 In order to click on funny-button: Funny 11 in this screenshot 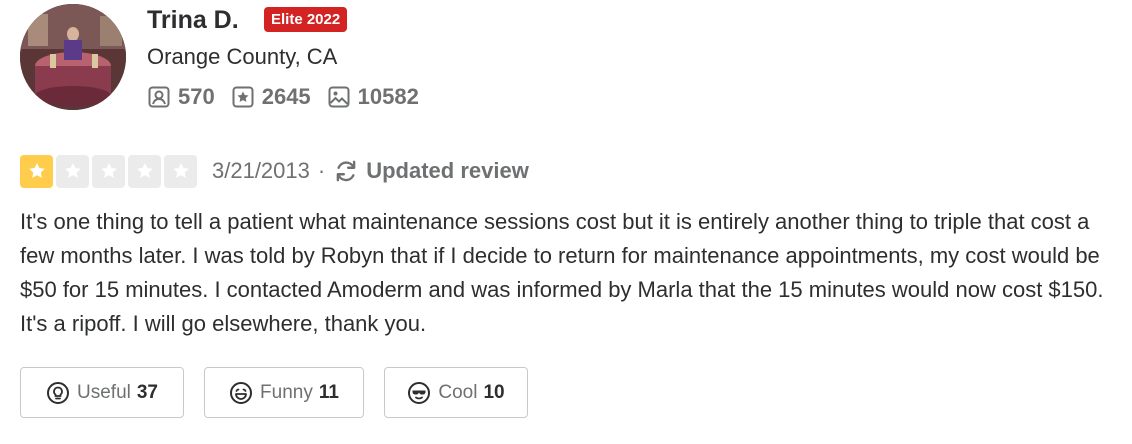, I will do `click(284, 392)`.